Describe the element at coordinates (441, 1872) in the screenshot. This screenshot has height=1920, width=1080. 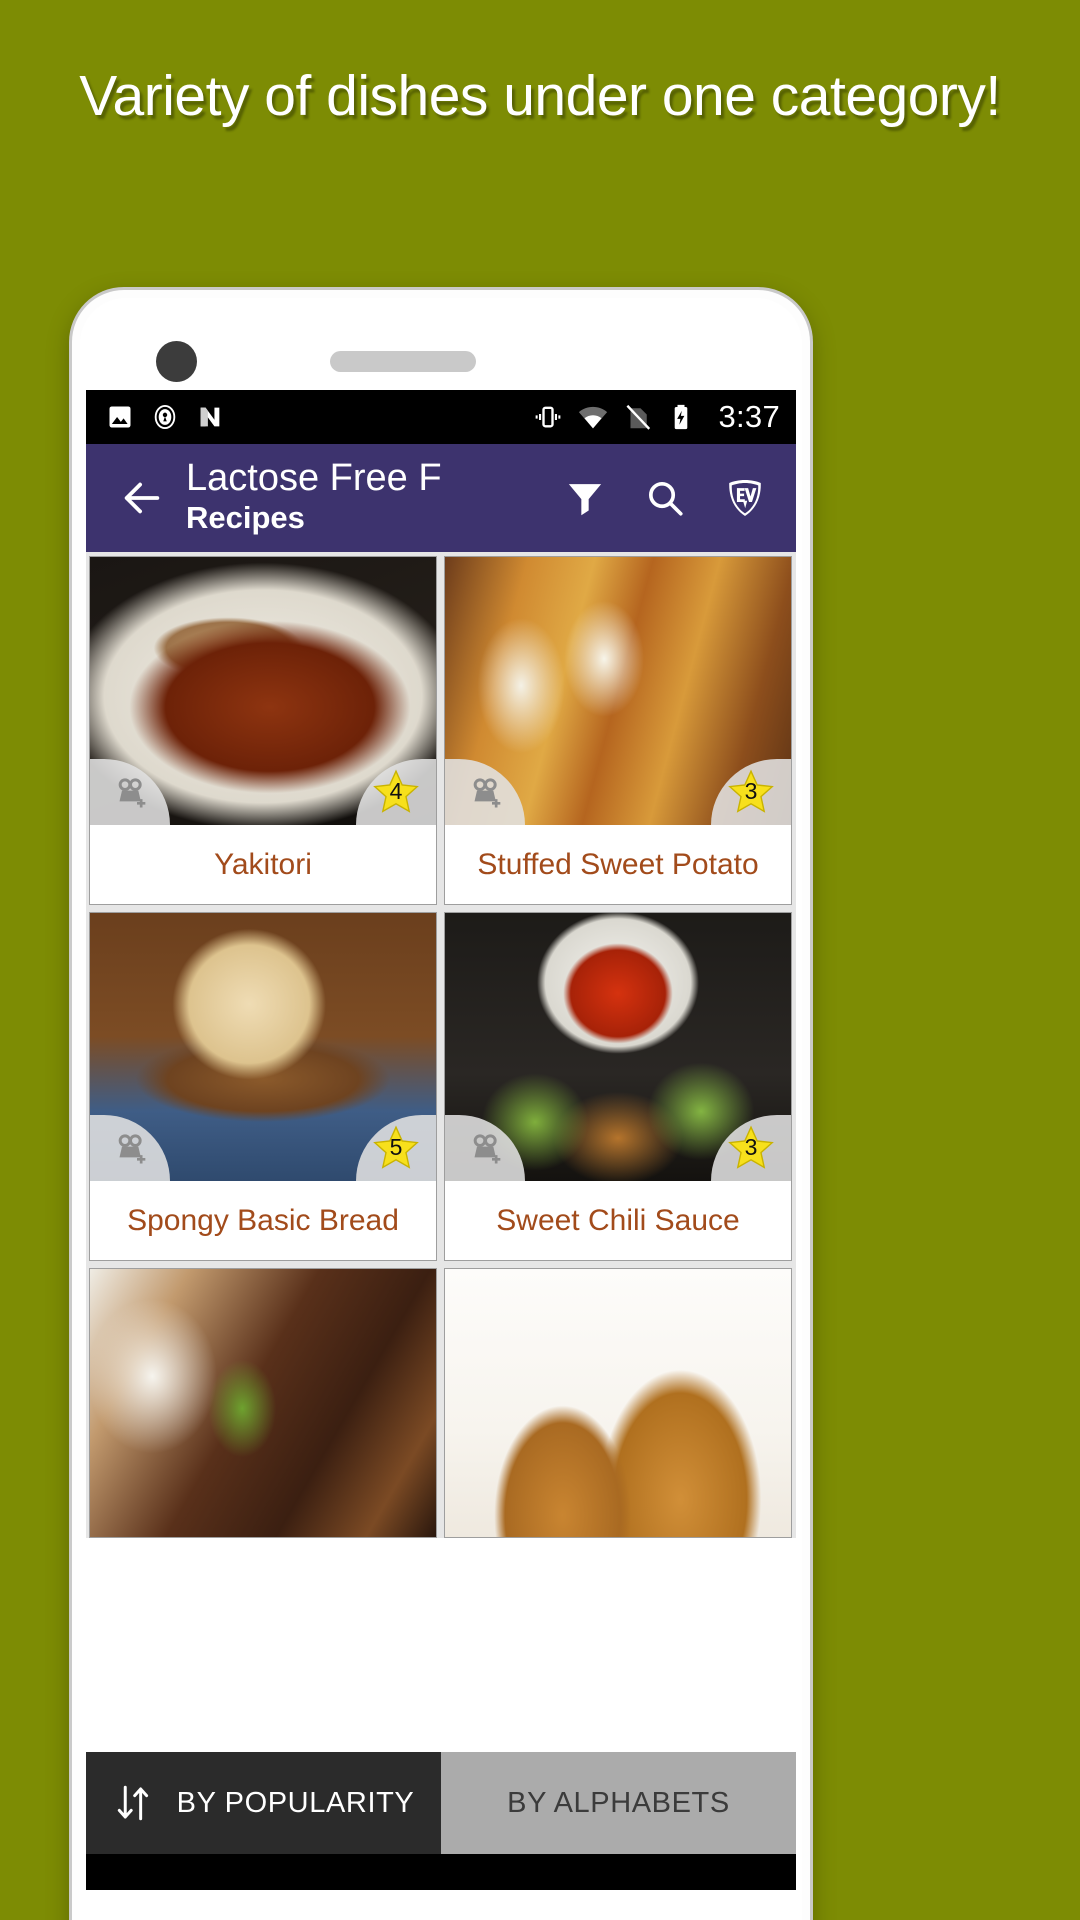
I see `navigation-bar` at that location.